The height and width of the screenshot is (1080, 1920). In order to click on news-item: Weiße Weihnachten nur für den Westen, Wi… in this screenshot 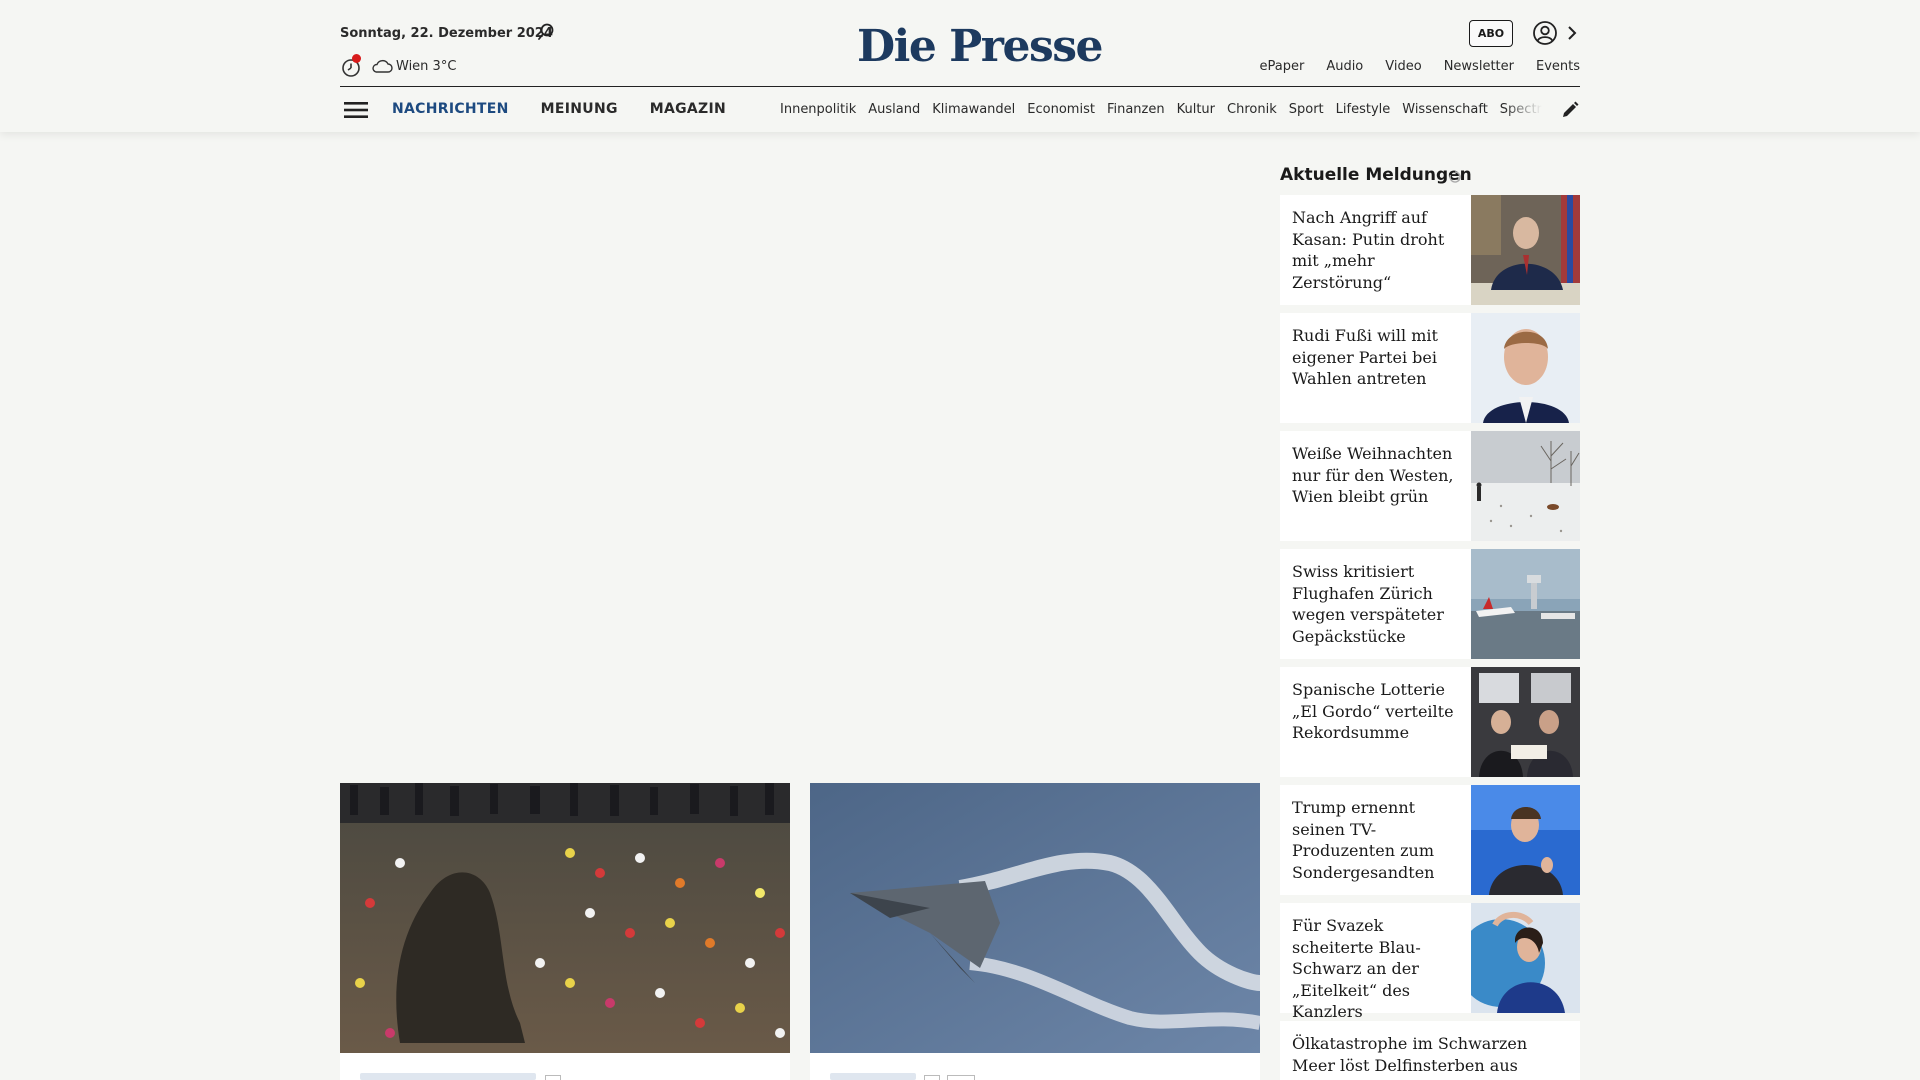, I will do `click(1430, 486)`.